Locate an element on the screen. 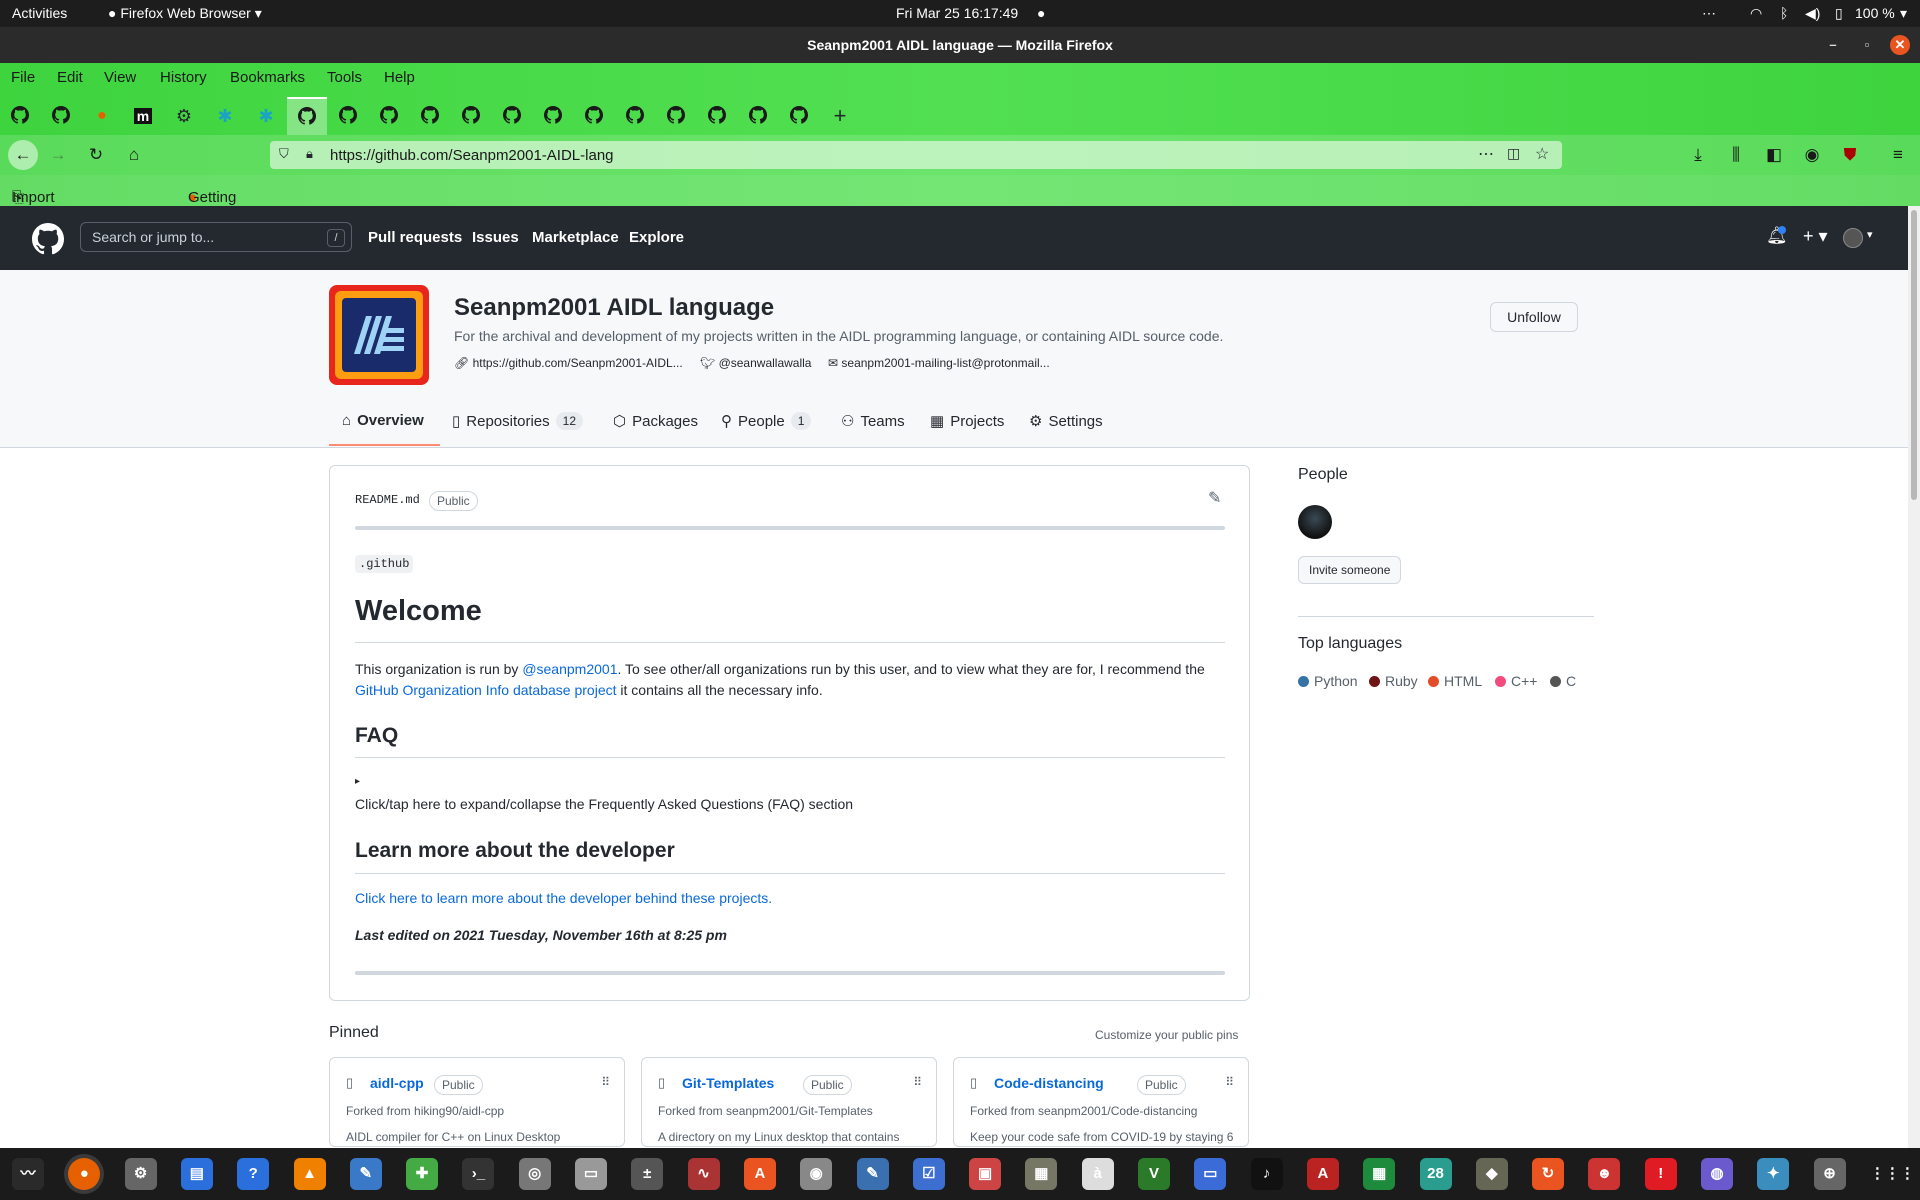 The width and height of the screenshot is (1920, 1200). image-viewer-icon: ◎ is located at coordinates (534, 1174).